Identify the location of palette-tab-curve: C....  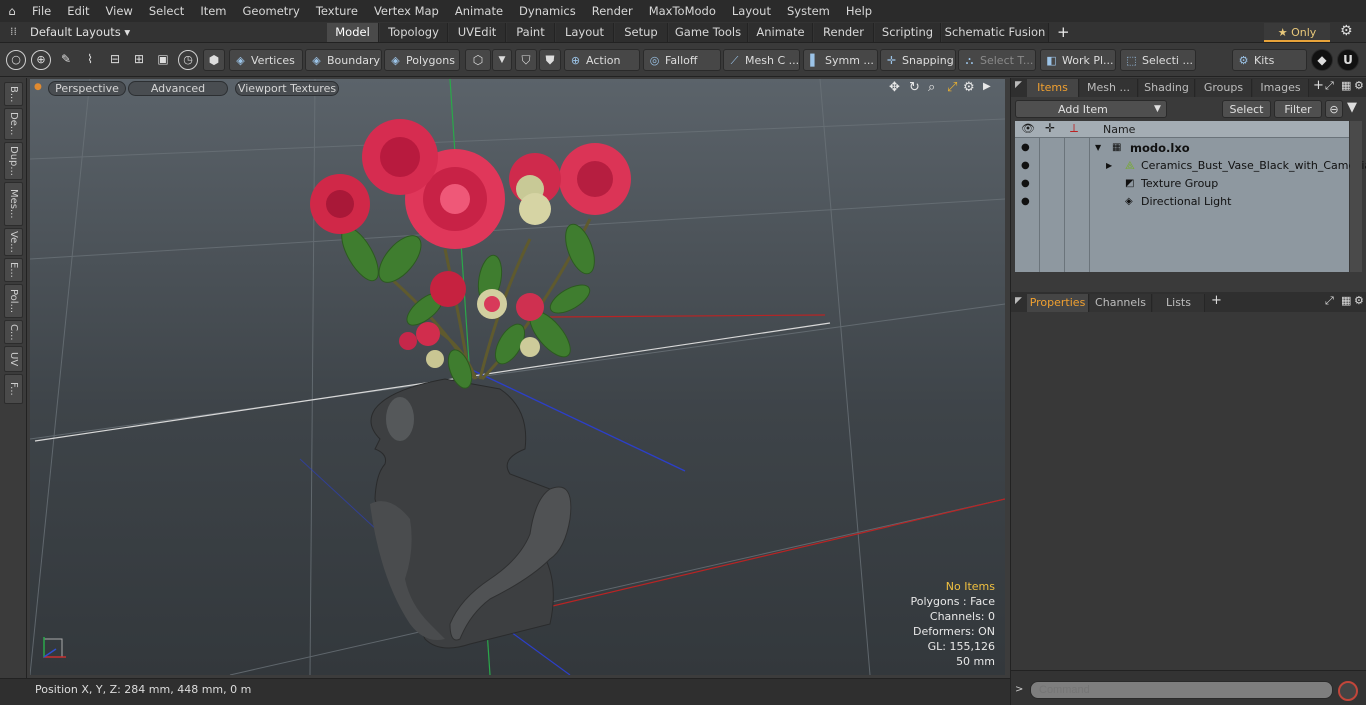
(13, 332).